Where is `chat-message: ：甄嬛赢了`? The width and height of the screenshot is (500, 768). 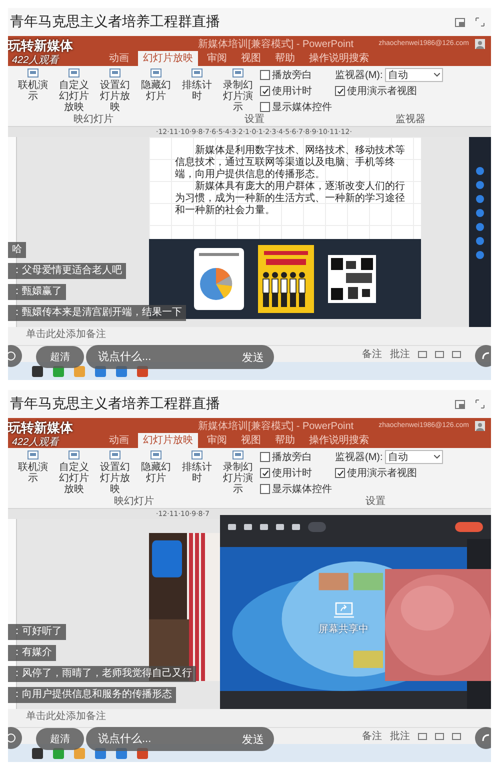
chat-message: ：甄嬛赢了 is located at coordinates (37, 292).